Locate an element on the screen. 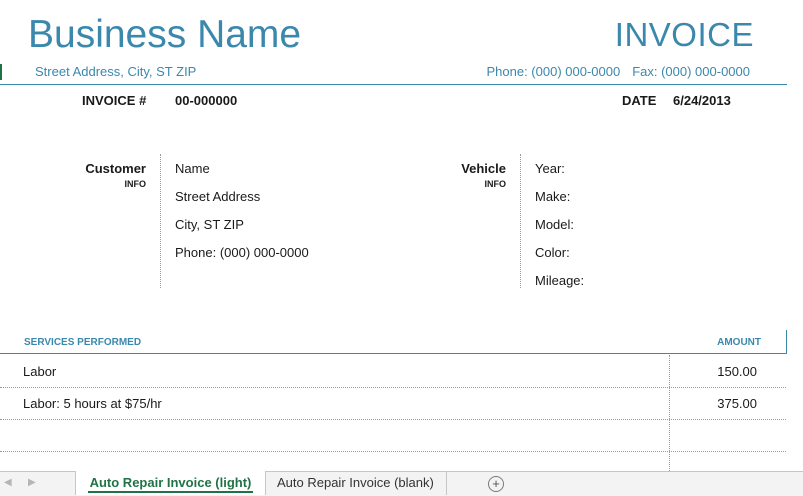 The height and width of the screenshot is (496, 803). service-description: Labor: 5 hours at $75/hr is located at coordinates (92, 403).